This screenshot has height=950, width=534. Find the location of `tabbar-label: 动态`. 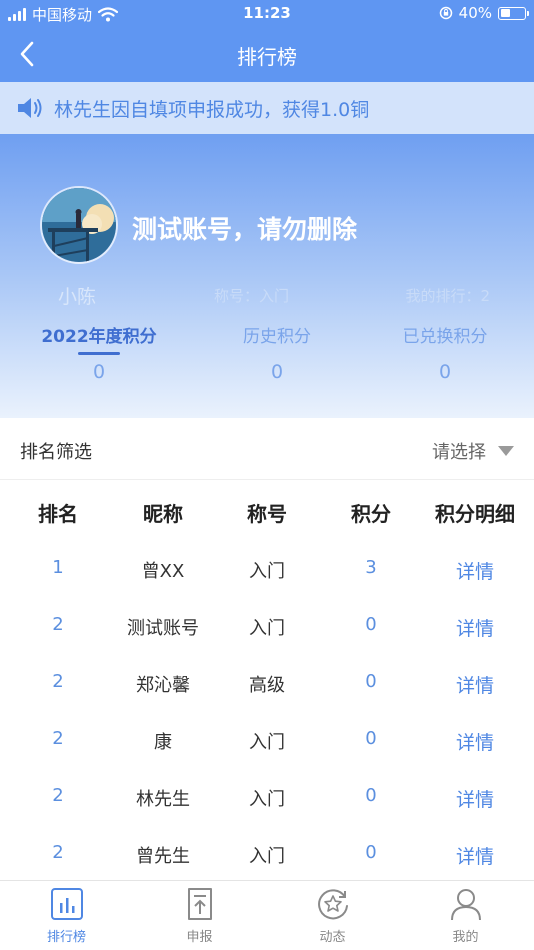

tabbar-label: 动态 is located at coordinates (332, 937).